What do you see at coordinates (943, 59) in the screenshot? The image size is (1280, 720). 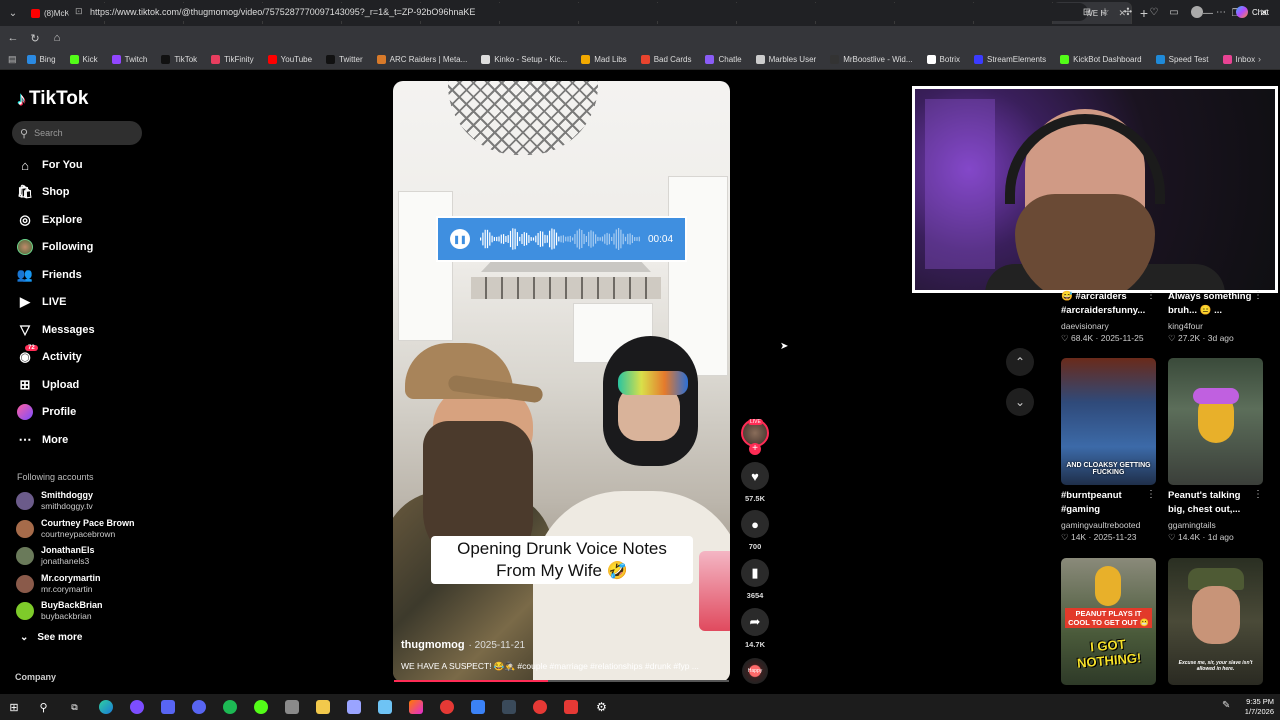 I see `bookmark-item: Botrix` at bounding box center [943, 59].